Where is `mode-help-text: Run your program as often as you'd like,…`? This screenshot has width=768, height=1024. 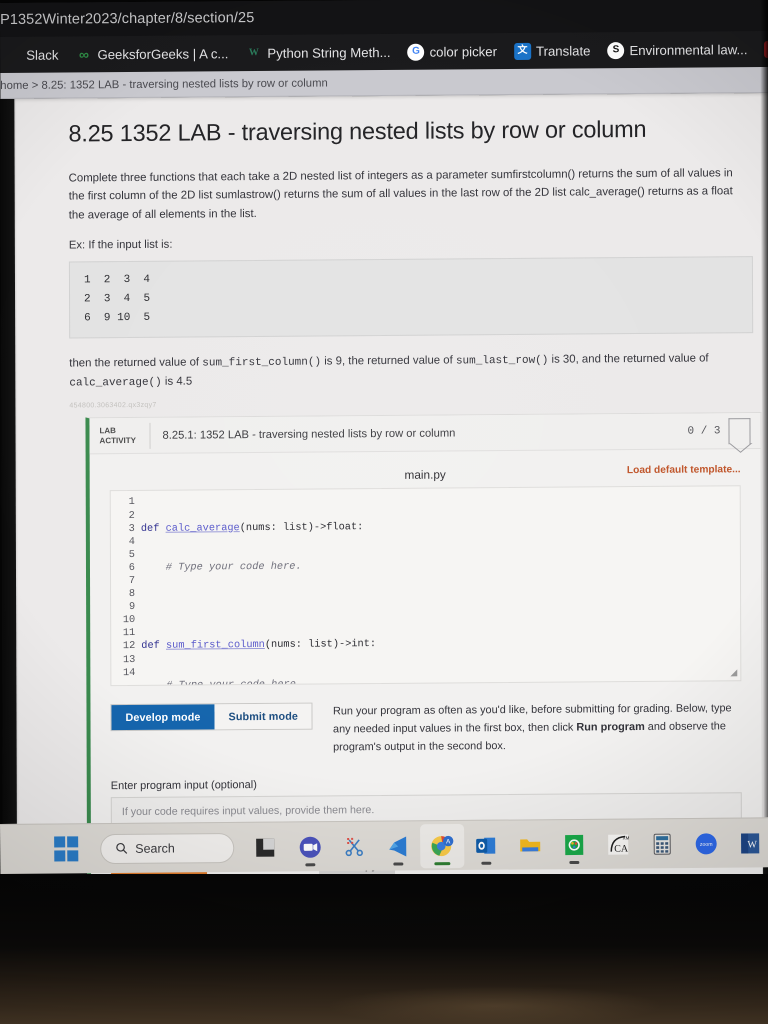 mode-help-text: Run your program as often as you'd like,… is located at coordinates (537, 728).